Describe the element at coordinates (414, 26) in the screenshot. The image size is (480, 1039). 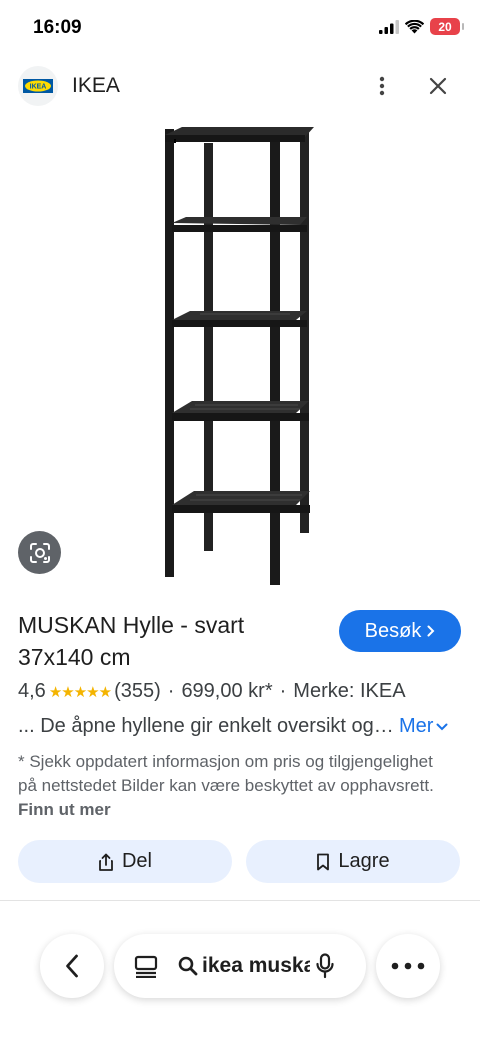
I see `wifi-icon` at that location.